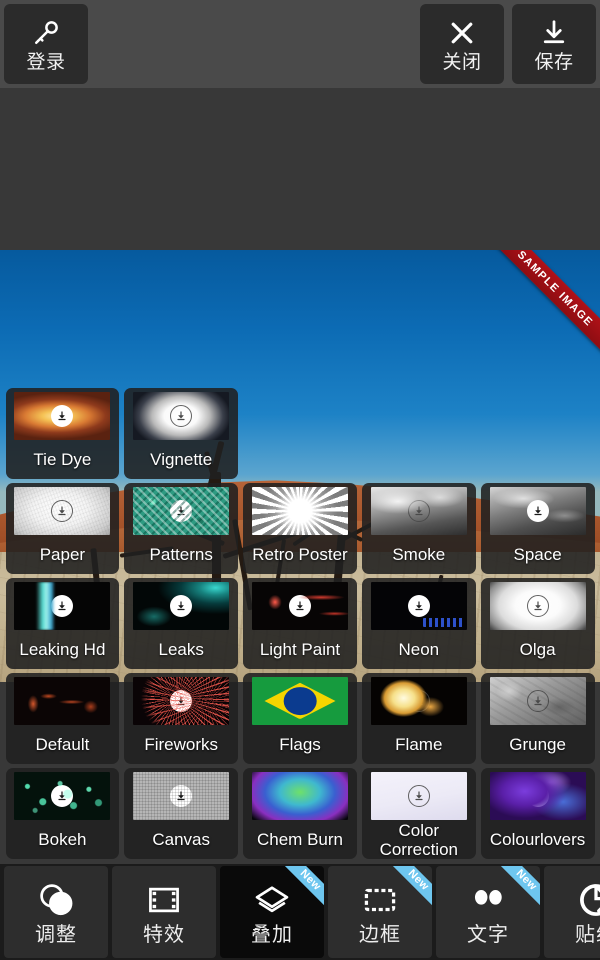  What do you see at coordinates (181, 459) in the screenshot?
I see `filter-label: Vignette` at bounding box center [181, 459].